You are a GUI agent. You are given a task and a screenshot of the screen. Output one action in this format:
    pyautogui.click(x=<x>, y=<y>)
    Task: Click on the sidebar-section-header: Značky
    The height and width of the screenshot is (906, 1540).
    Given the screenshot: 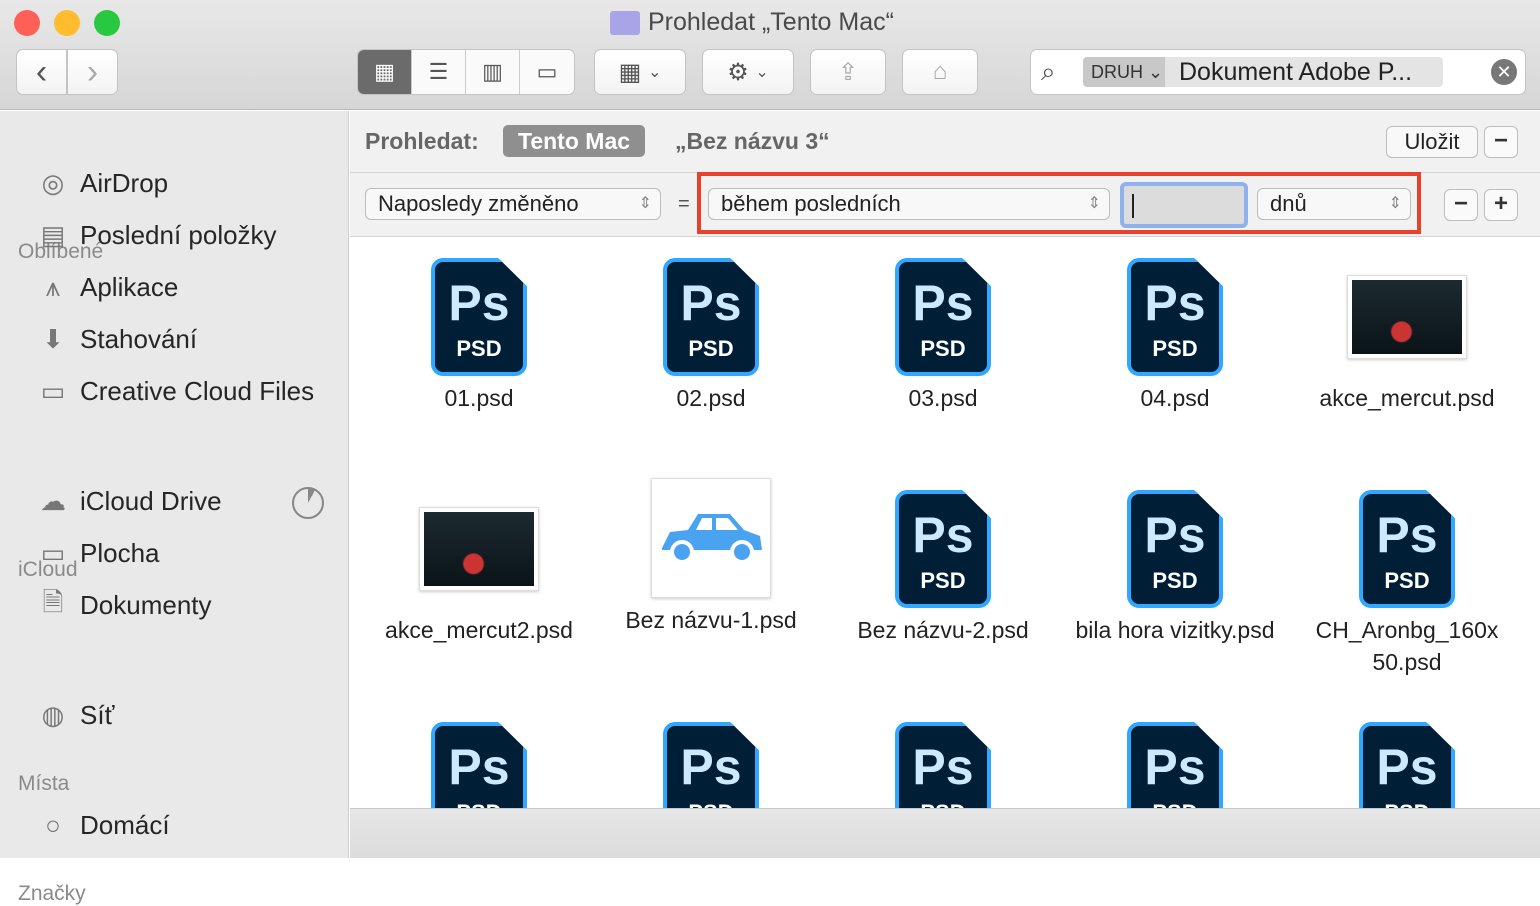 What is the action you would take?
    pyautogui.click(x=52, y=893)
    